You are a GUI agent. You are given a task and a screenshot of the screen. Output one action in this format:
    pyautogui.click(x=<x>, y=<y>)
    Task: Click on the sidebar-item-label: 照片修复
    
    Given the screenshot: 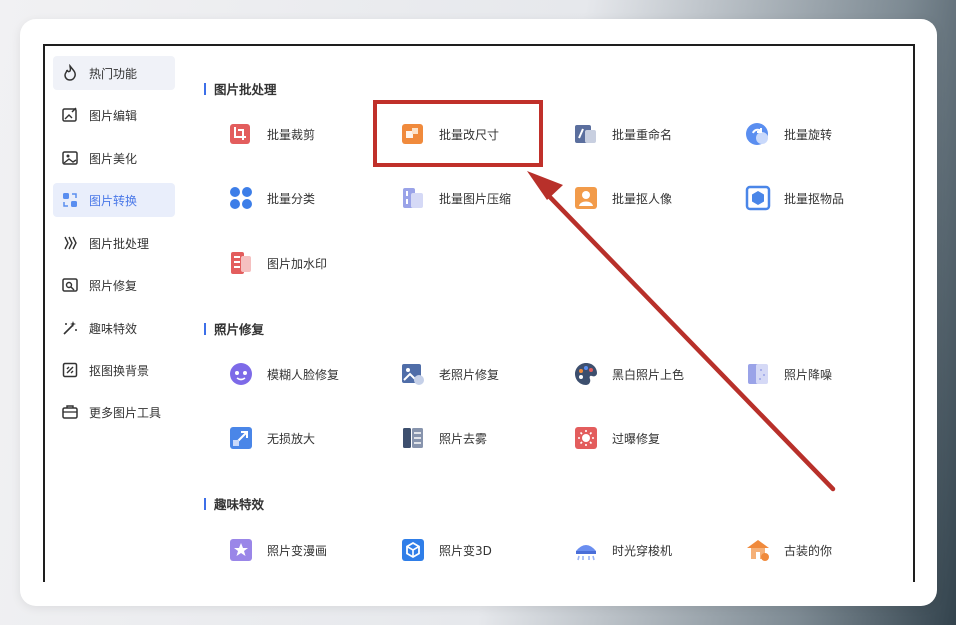 What is the action you would take?
    pyautogui.click(x=113, y=285)
    